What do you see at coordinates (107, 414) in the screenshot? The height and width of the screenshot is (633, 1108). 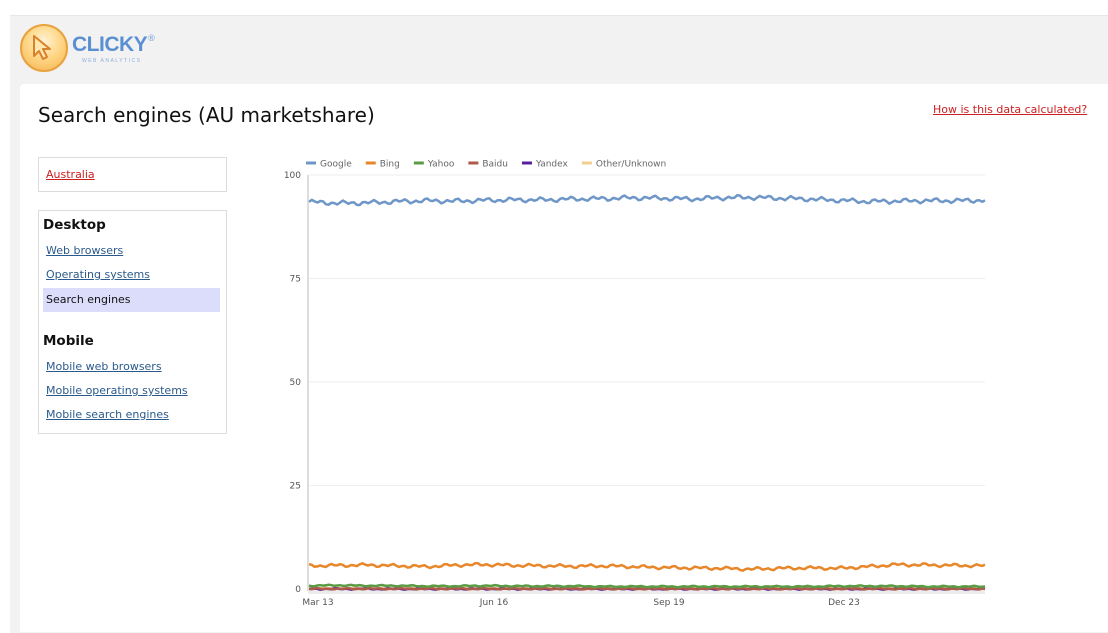 I see `sidebar-item-mobile-search-engines: Mobile search engines` at bounding box center [107, 414].